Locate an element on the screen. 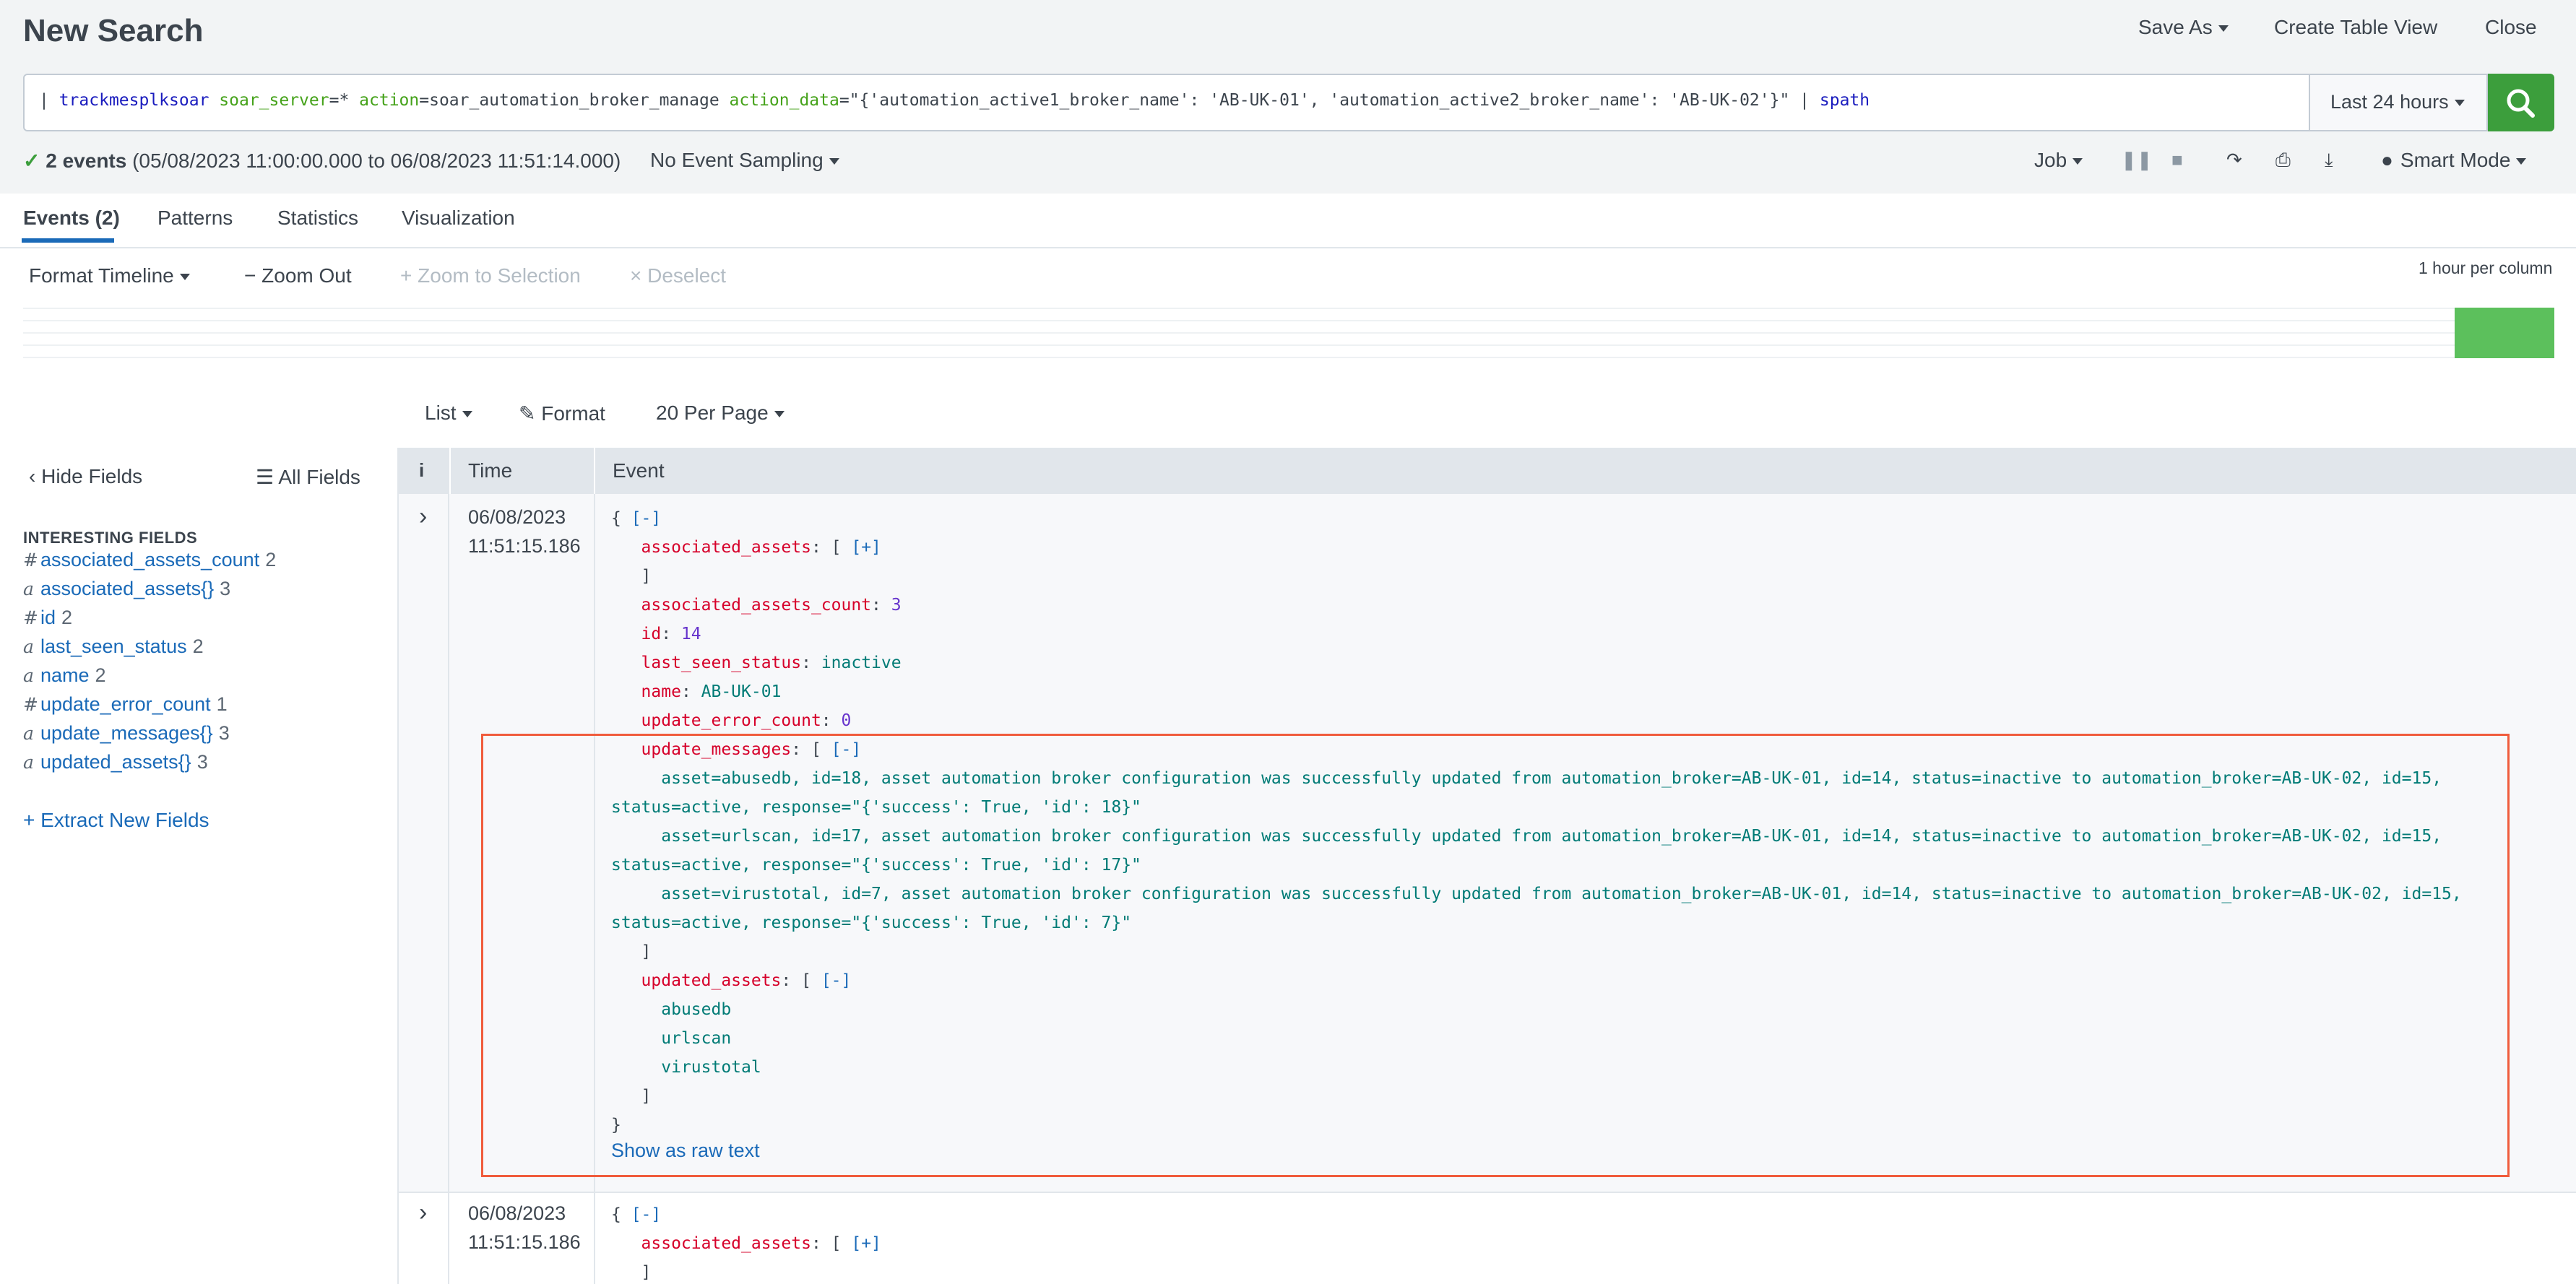  extract-new-fields-link: + Extract New Fields is located at coordinates (116, 820).